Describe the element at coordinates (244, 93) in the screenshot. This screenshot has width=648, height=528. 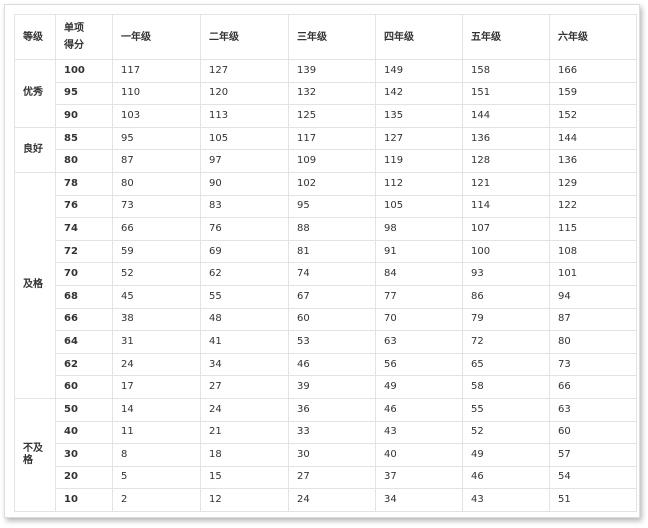
I see `value-cell: 120` at that location.